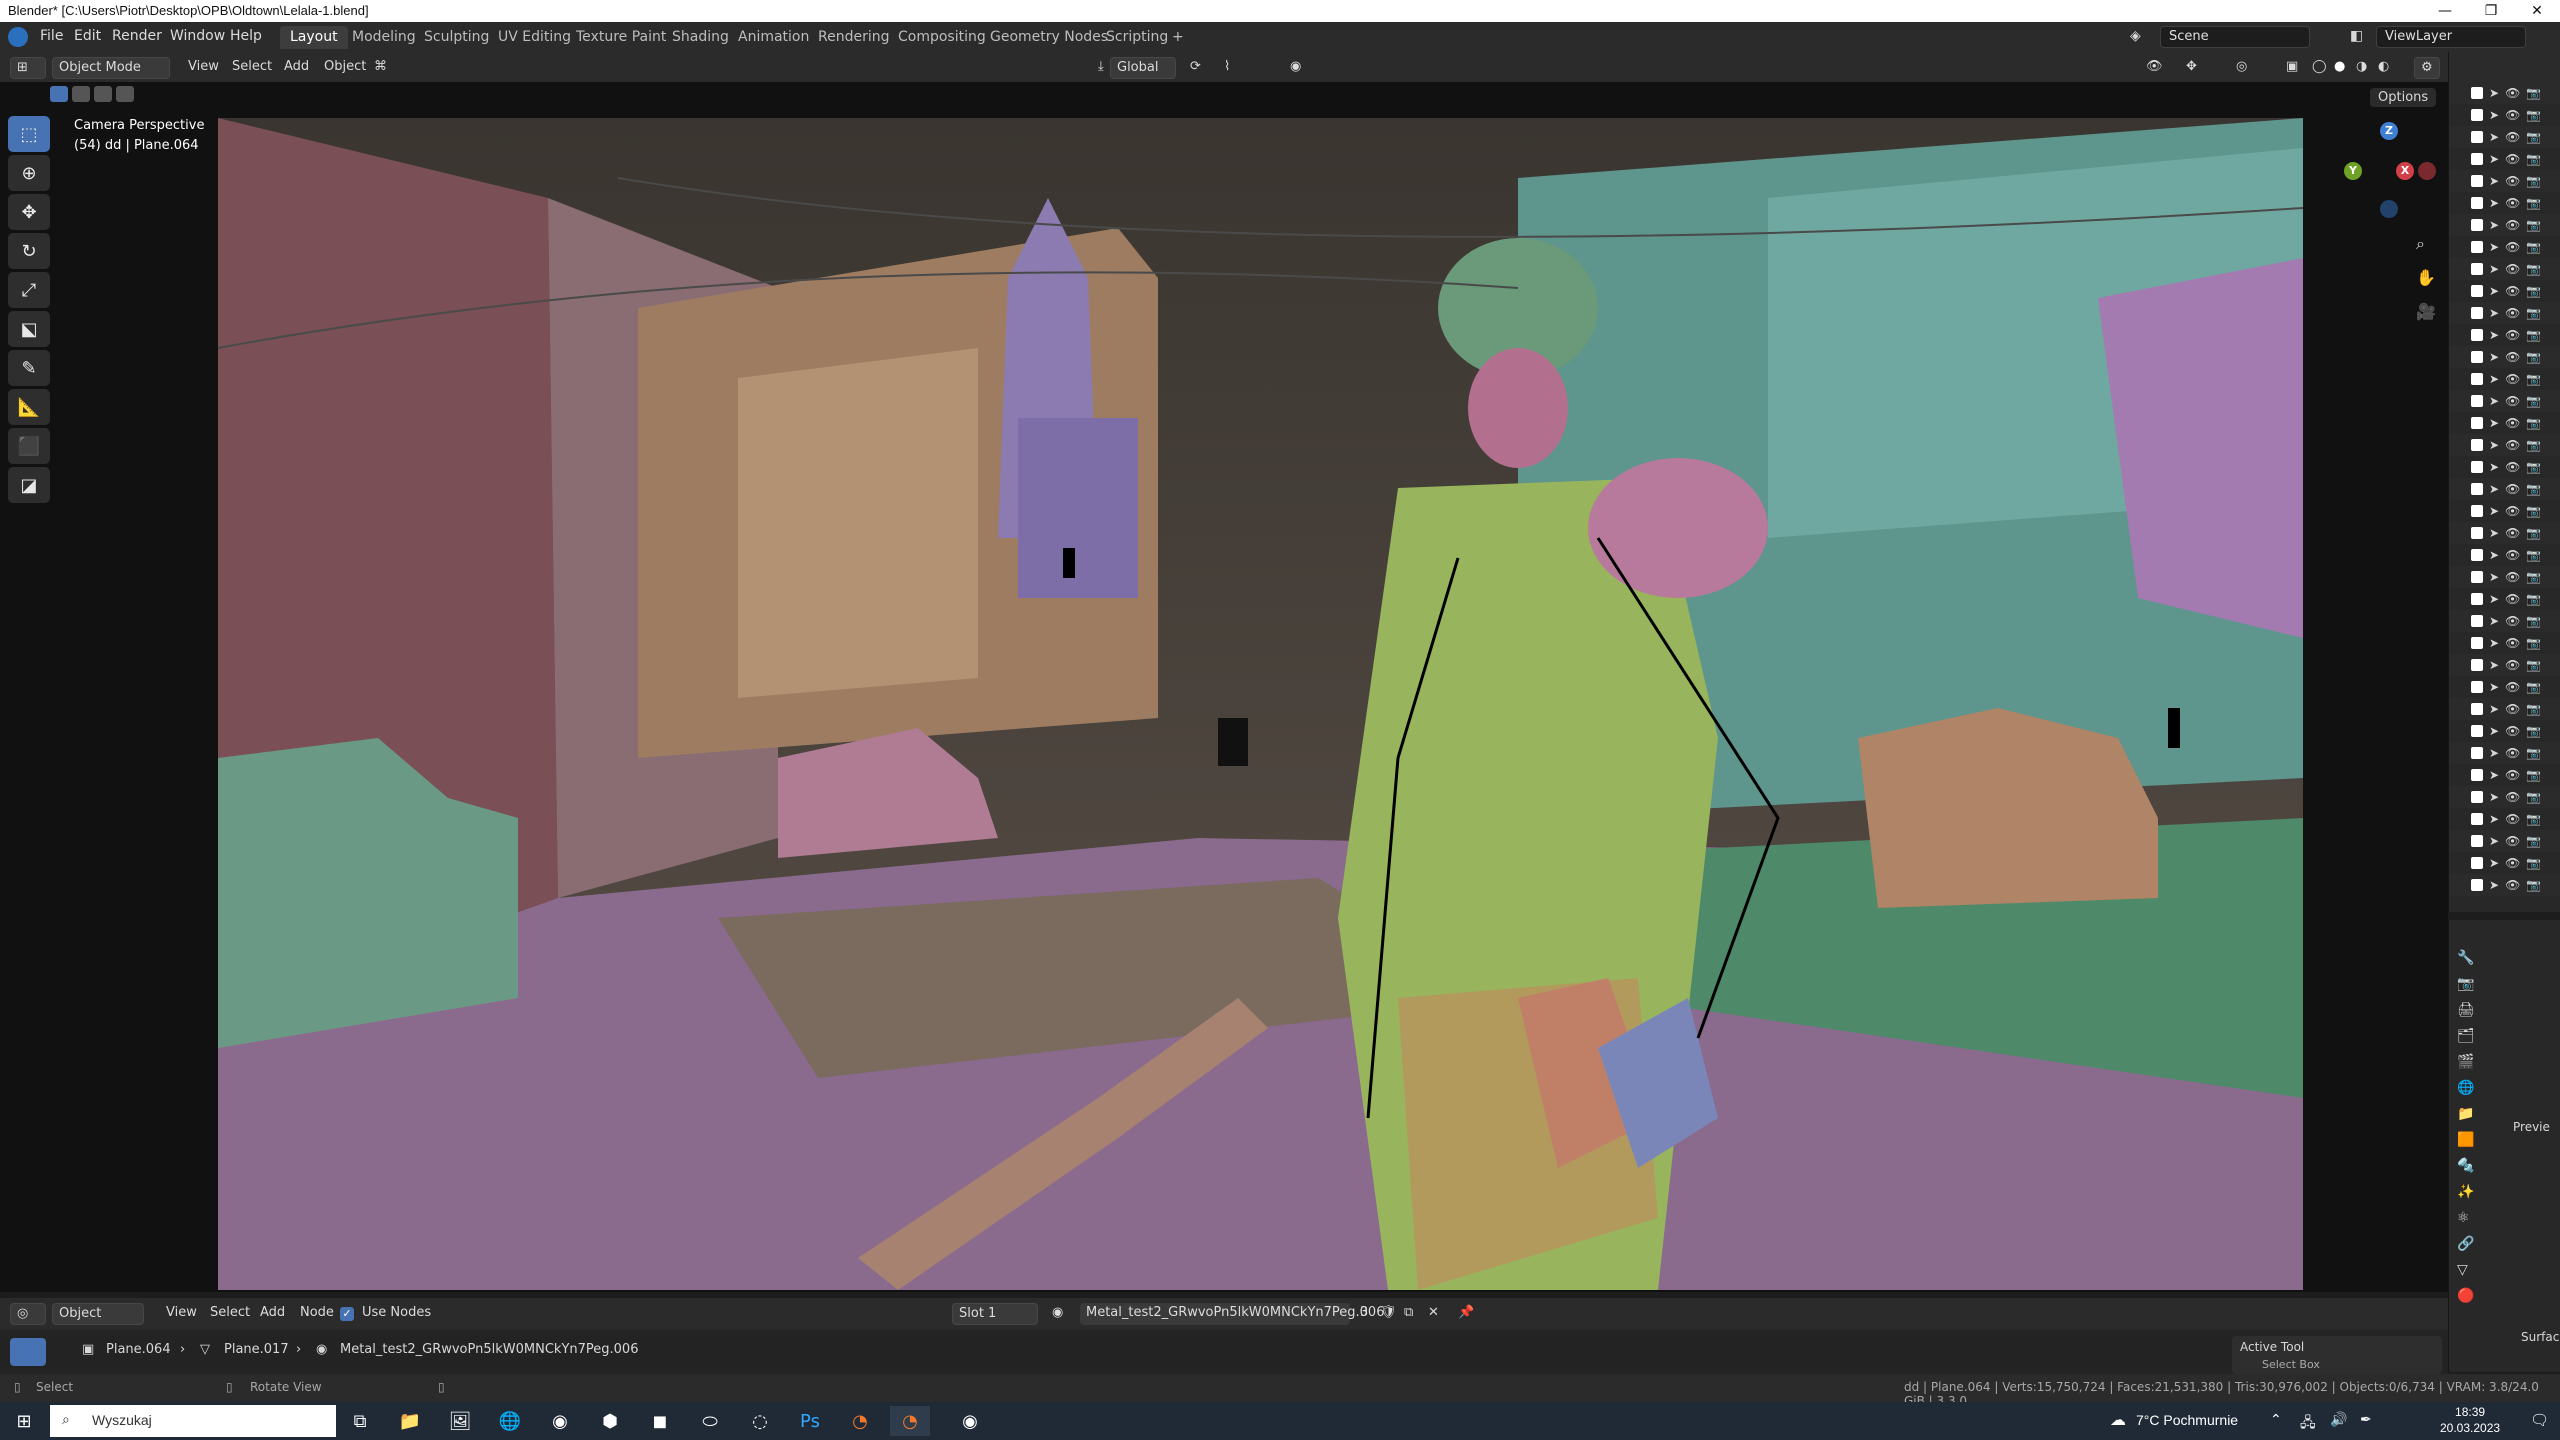  What do you see at coordinates (2426, 277) in the screenshot?
I see `pan-hand-icon: ✋` at bounding box center [2426, 277].